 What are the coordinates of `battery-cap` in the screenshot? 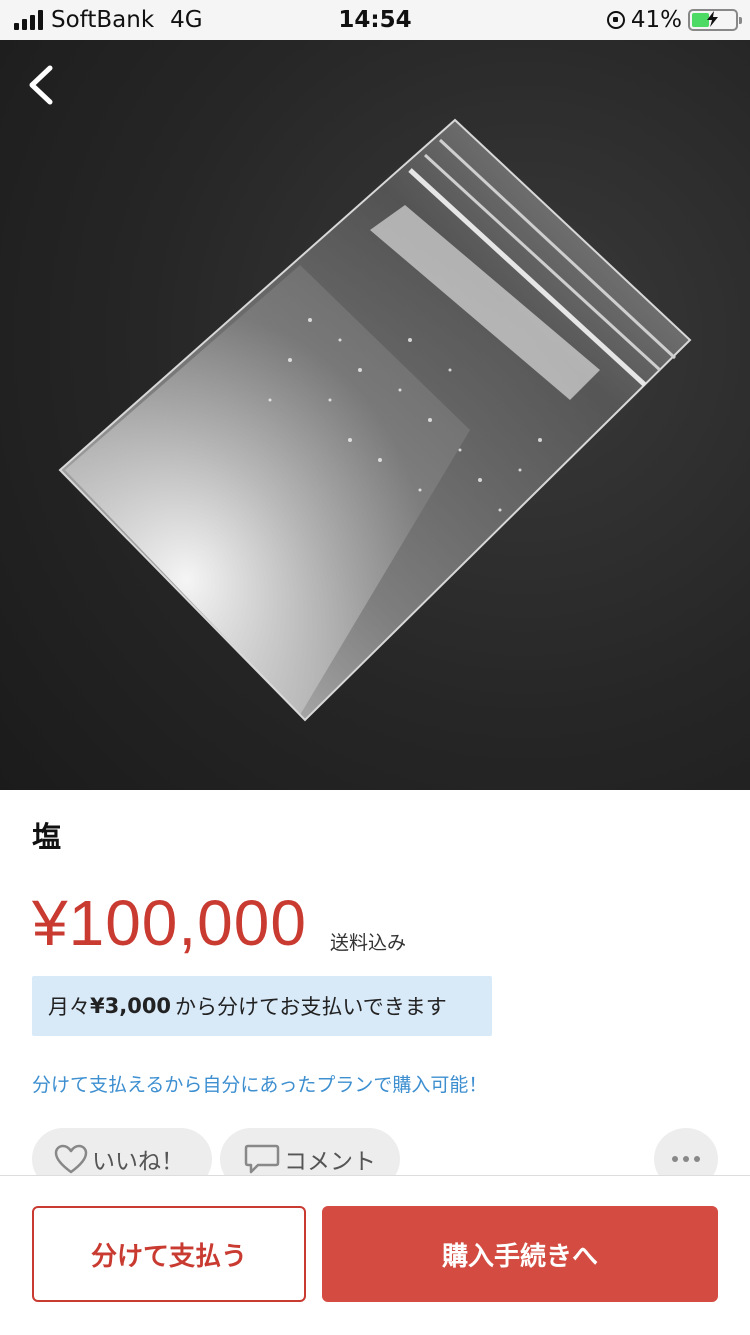 It's located at (740, 20).